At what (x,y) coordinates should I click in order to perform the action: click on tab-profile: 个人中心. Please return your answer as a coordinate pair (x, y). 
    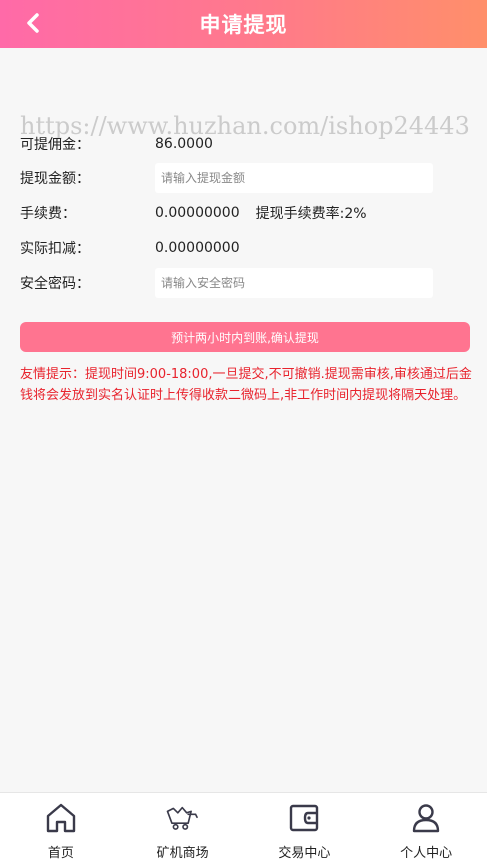
    Looking at the image, I should click on (426, 829).